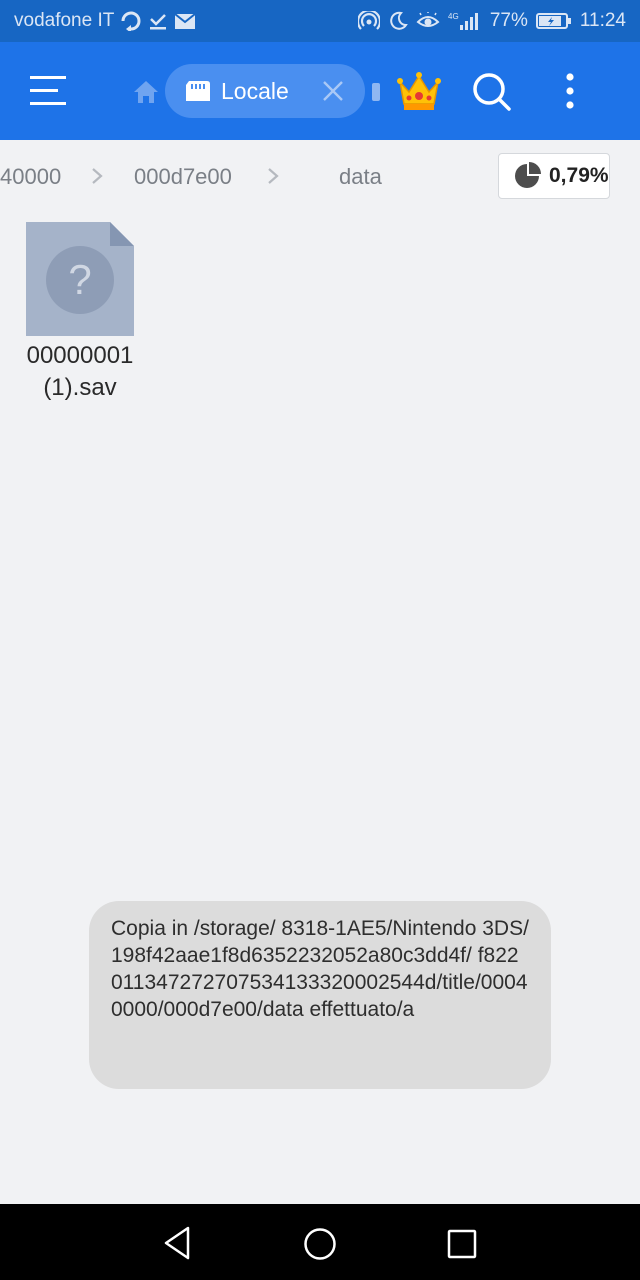 Image resolution: width=640 pixels, height=1280 pixels. I want to click on more-vertical-icon, so click(570, 91).